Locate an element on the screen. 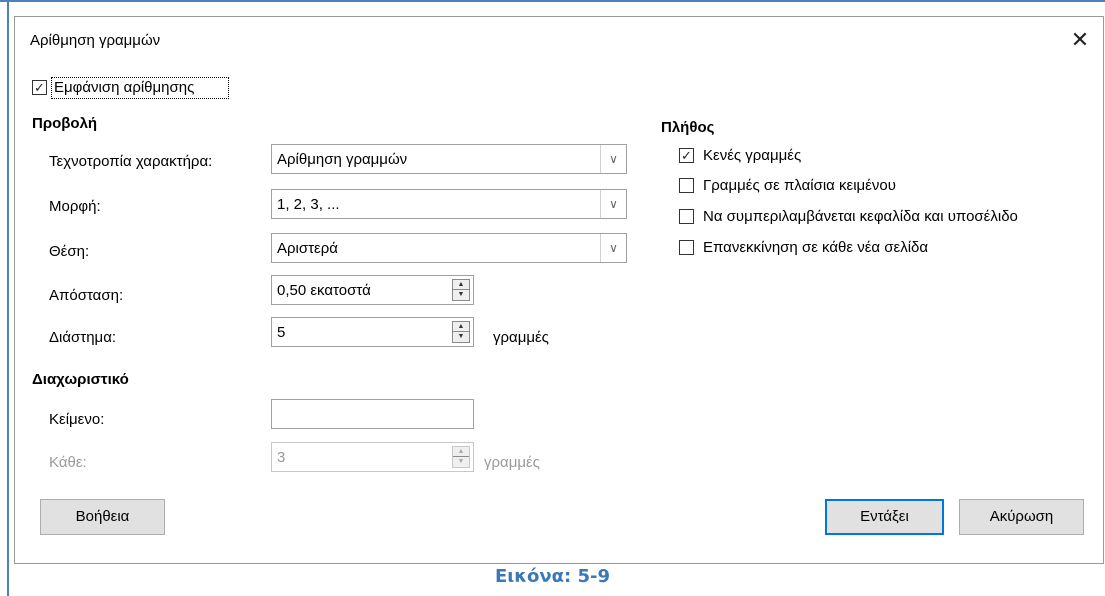 This screenshot has width=1105, height=596. interval-spinbox: 5 ▲ ▼ is located at coordinates (372, 332).